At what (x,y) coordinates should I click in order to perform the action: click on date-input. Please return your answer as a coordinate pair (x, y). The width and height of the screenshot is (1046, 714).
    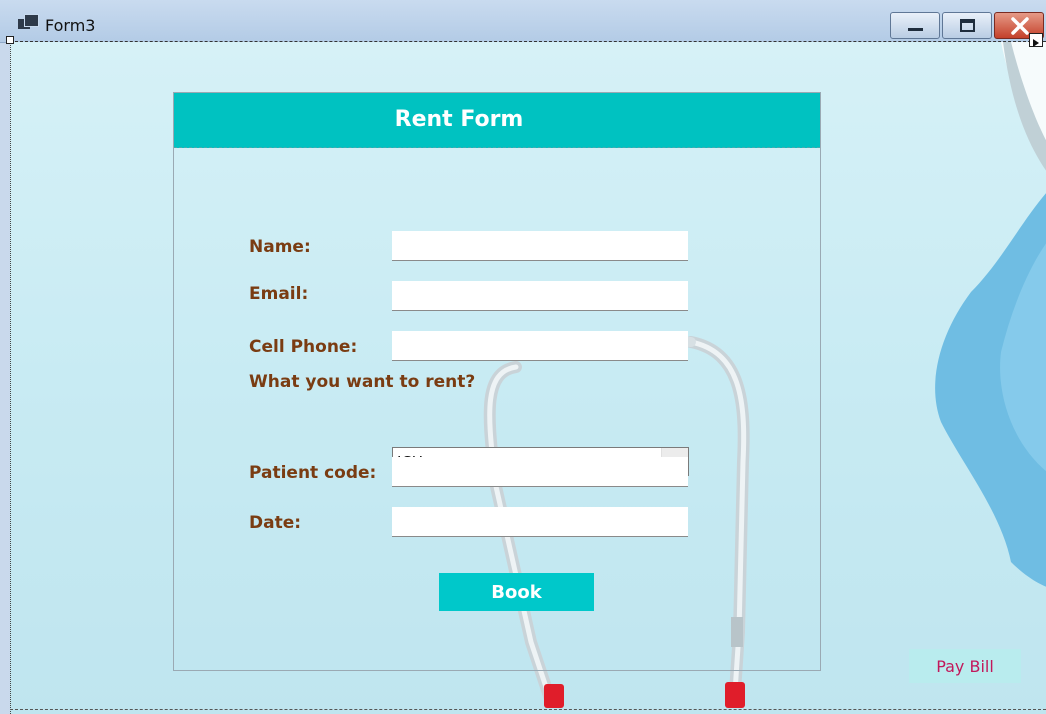
    Looking at the image, I should click on (540, 522).